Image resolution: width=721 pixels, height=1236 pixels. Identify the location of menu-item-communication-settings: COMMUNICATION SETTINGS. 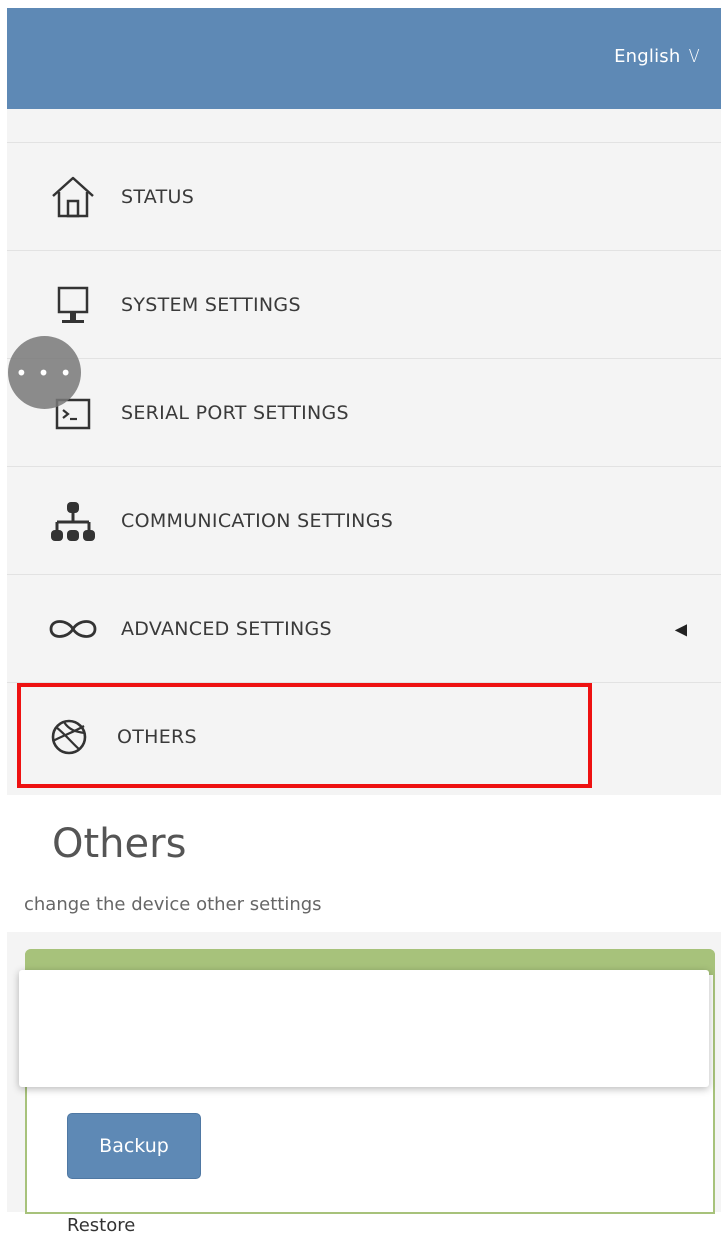
(364, 521).